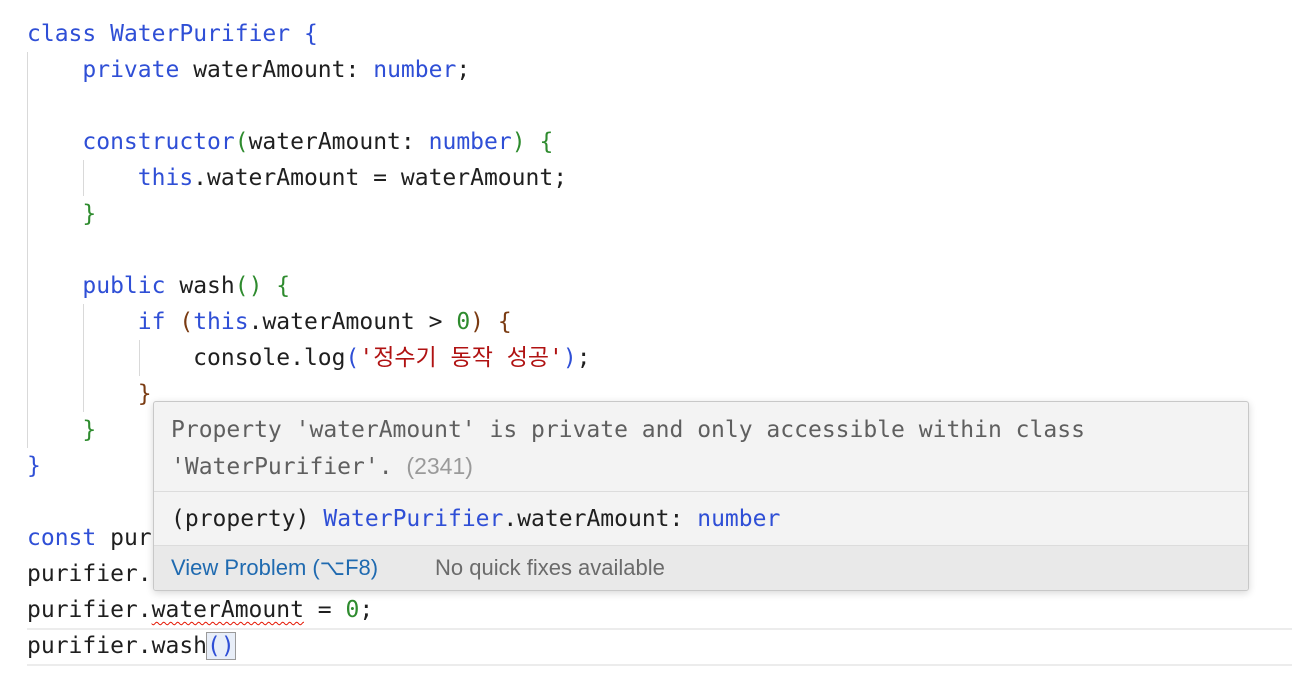 The width and height of the screenshot is (1292, 680). What do you see at coordinates (62, 34) in the screenshot?
I see `keyword: class` at bounding box center [62, 34].